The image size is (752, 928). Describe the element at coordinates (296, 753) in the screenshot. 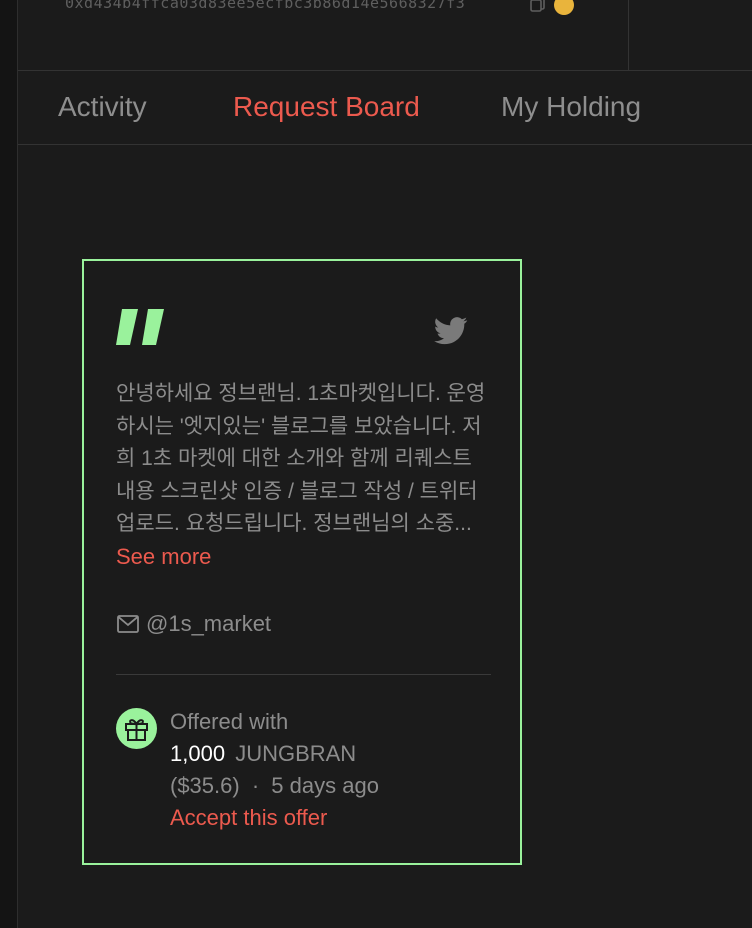

I see `offer-token-symbol: JUNGBRAN` at that location.